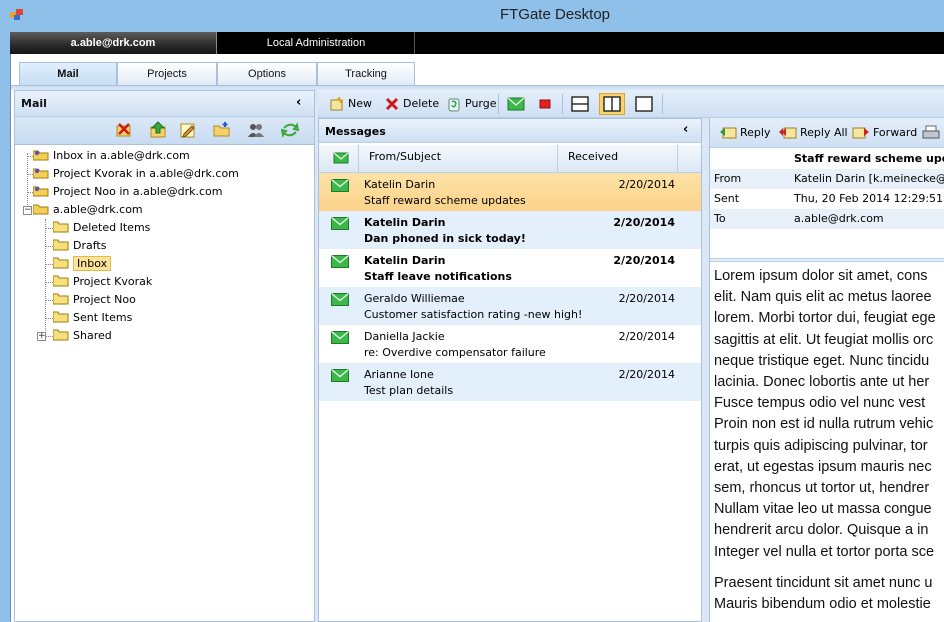 This screenshot has width=944, height=622. What do you see at coordinates (755, 132) in the screenshot?
I see `reply-label: Reply` at bounding box center [755, 132].